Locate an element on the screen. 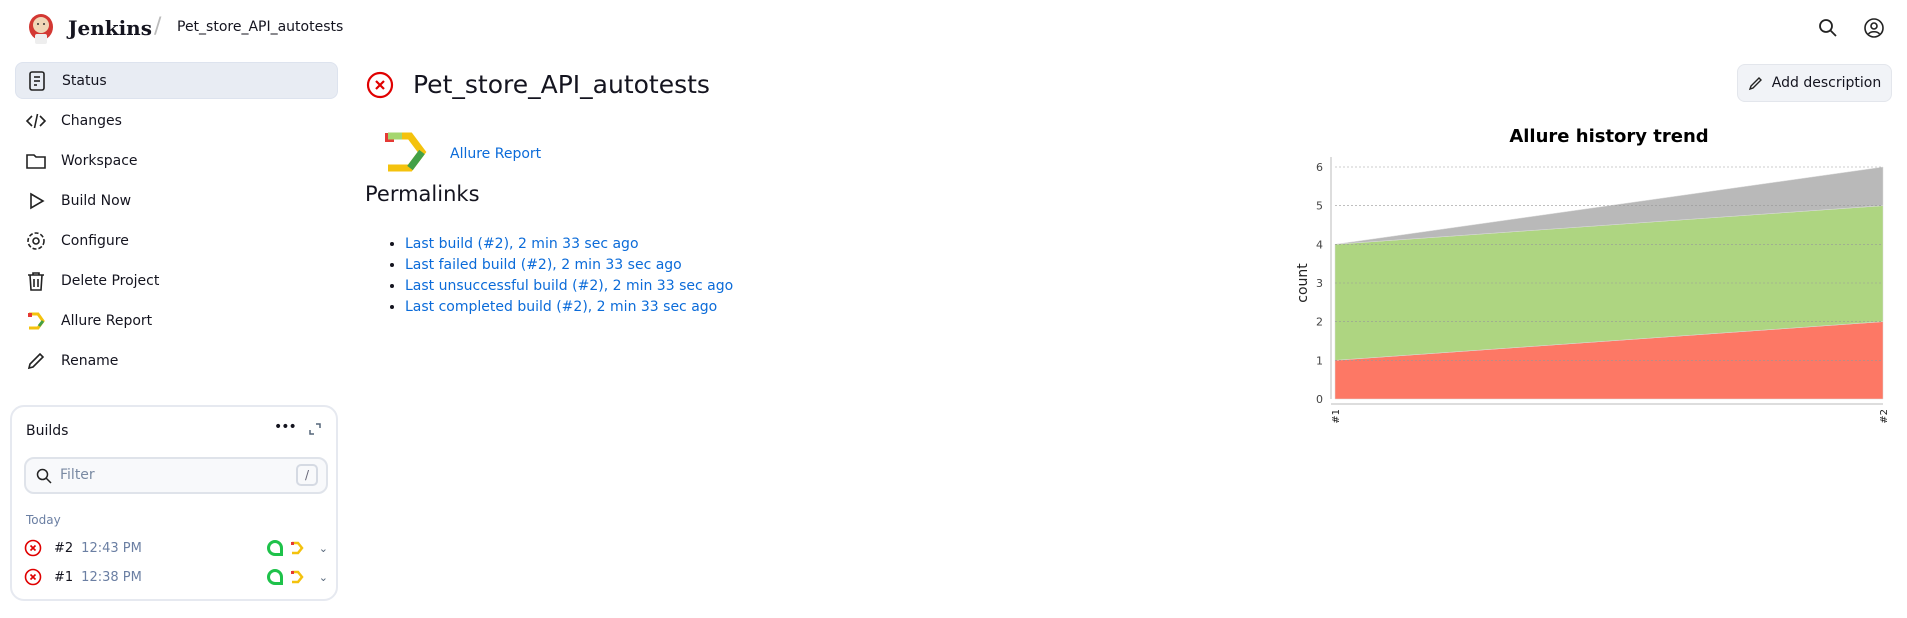 Image resolution: width=1907 pixels, height=618 pixels. more-icon: ••• is located at coordinates (285, 427).